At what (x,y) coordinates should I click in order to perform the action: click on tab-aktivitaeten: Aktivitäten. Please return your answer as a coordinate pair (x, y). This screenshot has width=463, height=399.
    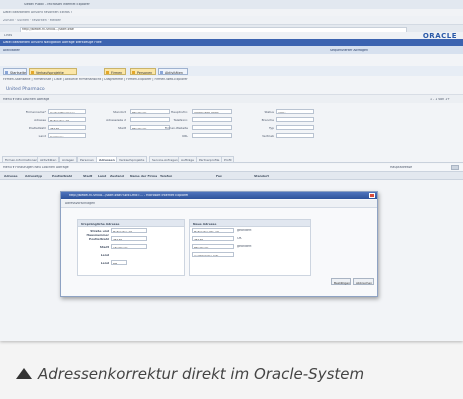
    Looking at the image, I should click on (173, 71).